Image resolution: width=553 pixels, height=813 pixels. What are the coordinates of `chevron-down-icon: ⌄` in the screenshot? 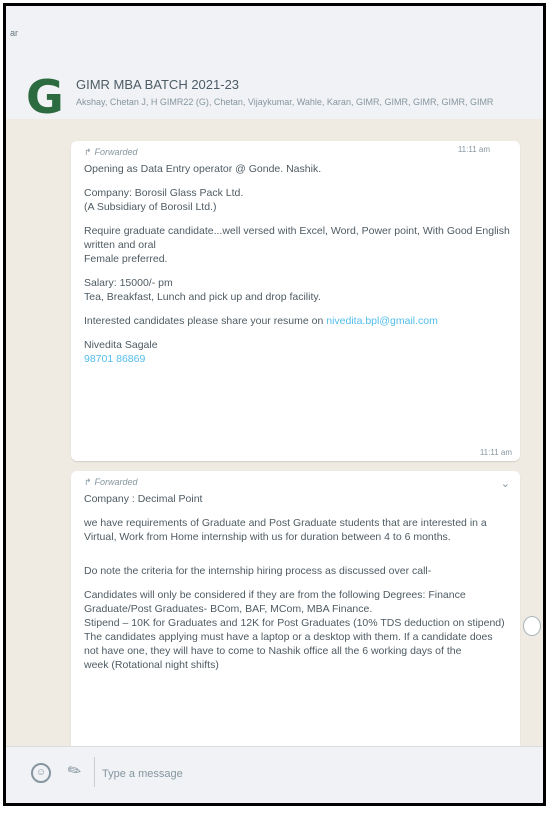 It's located at (505, 483).